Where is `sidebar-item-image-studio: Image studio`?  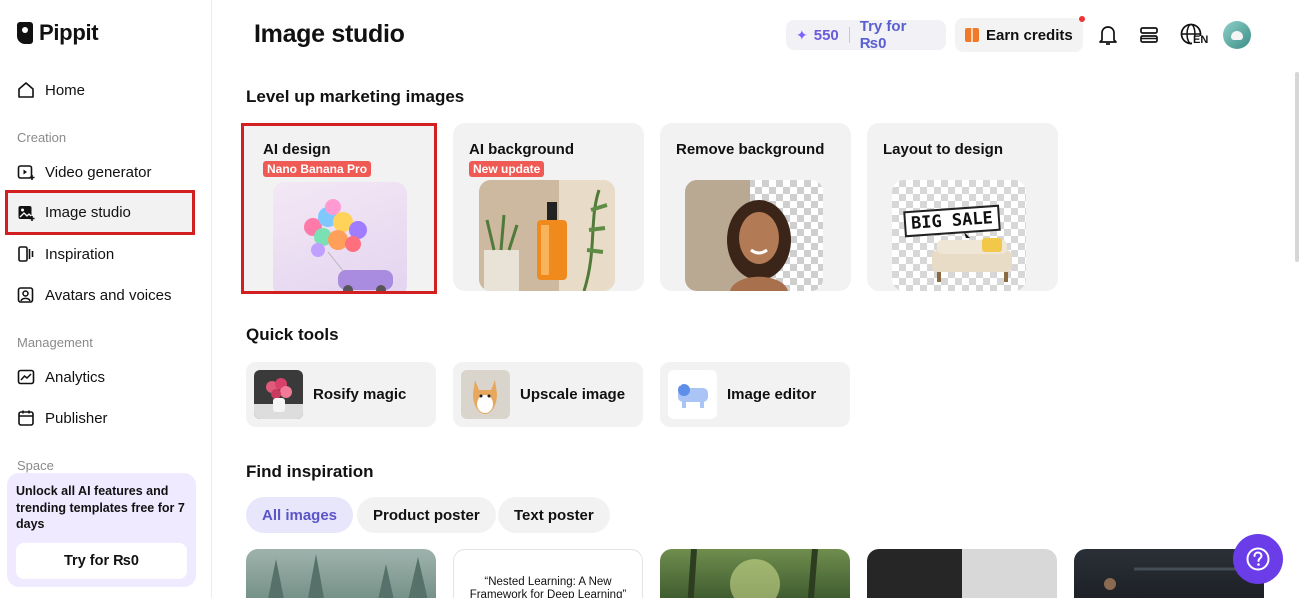 sidebar-item-image-studio: Image studio is located at coordinates (100, 212).